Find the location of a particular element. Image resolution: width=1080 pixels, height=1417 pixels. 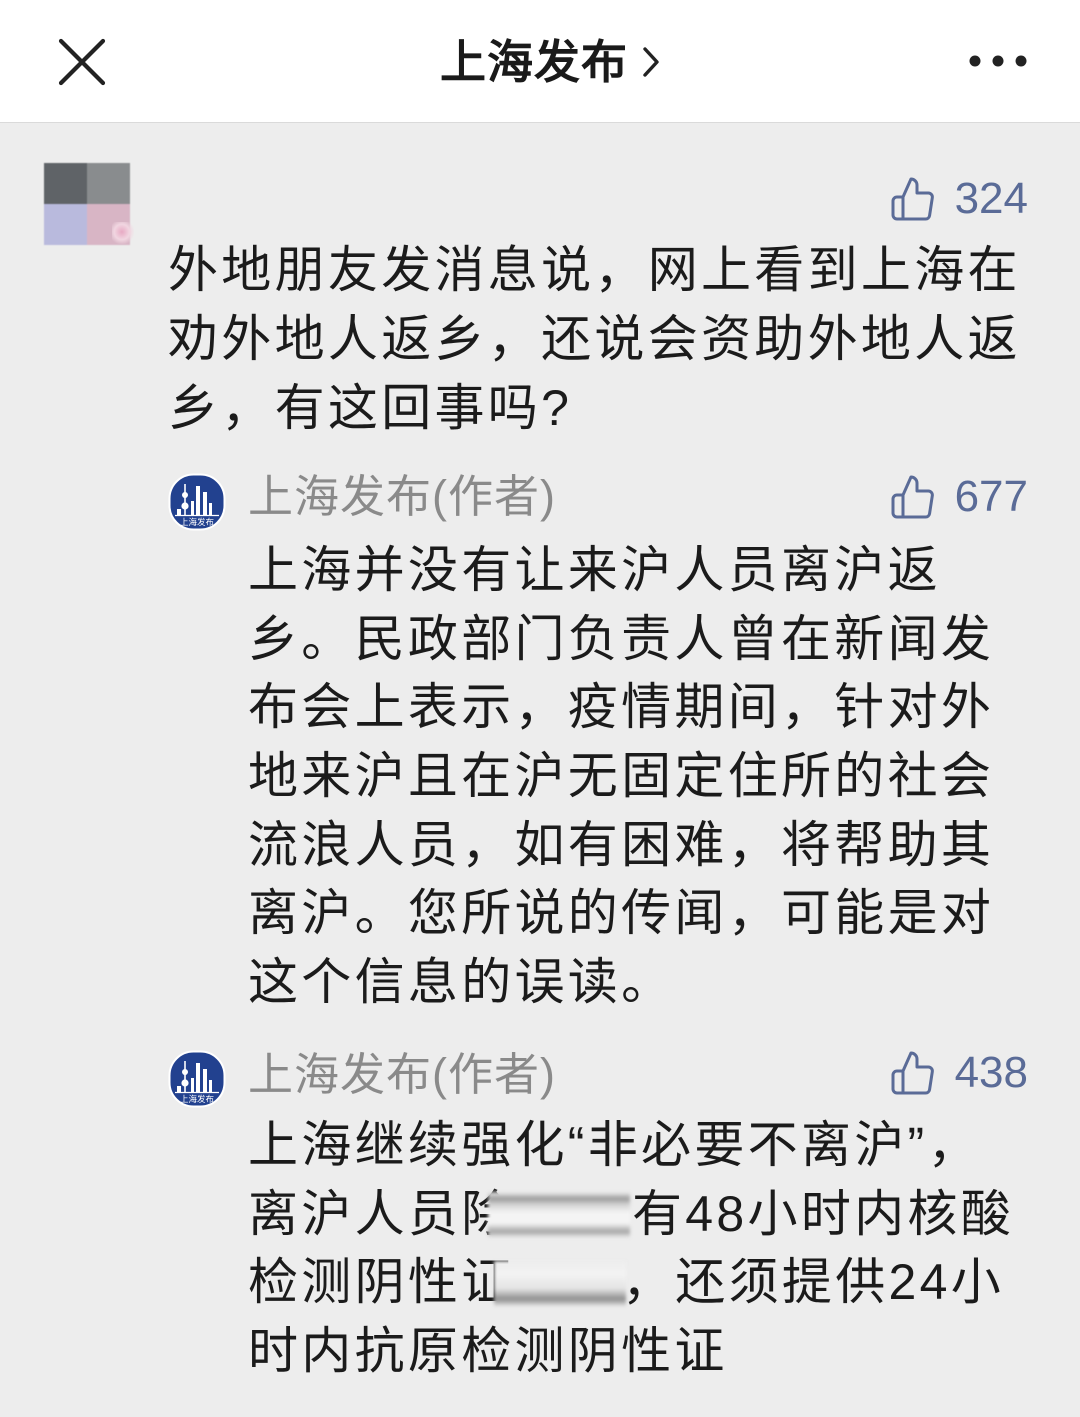

reply-line: 这个信息的误读。 is located at coordinates (461, 982).